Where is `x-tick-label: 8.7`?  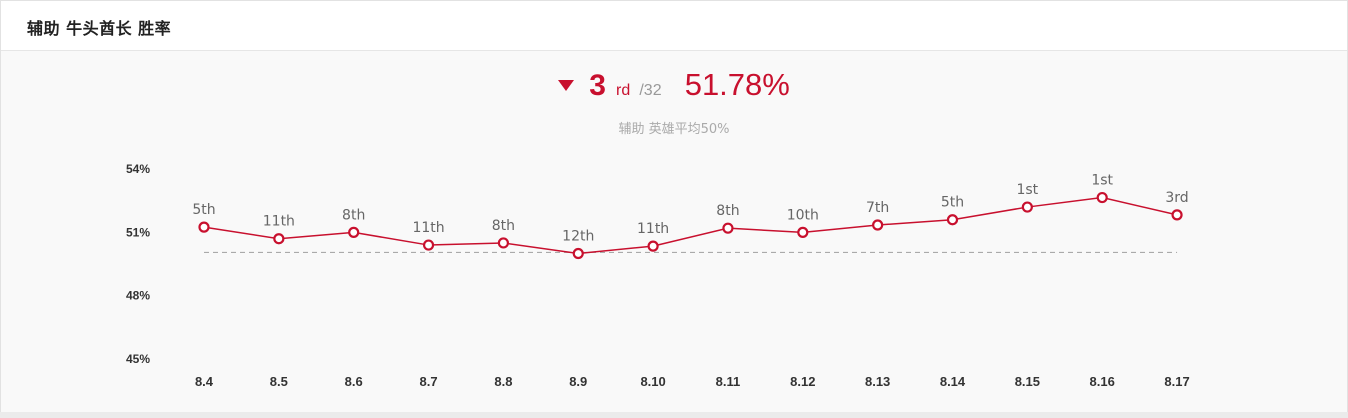 x-tick-label: 8.7 is located at coordinates (429, 381).